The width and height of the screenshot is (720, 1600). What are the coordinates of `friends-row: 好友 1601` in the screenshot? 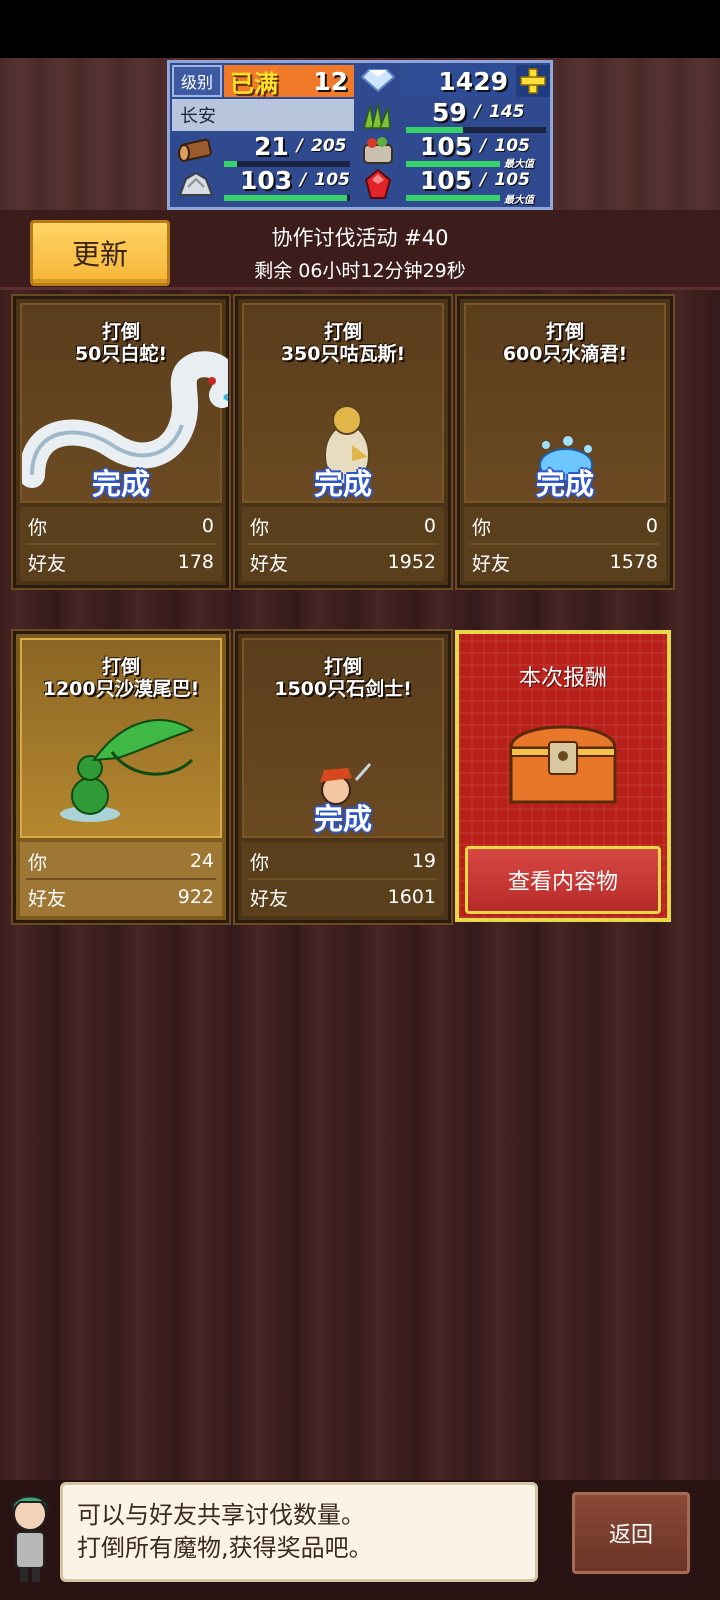 It's located at (343, 897).